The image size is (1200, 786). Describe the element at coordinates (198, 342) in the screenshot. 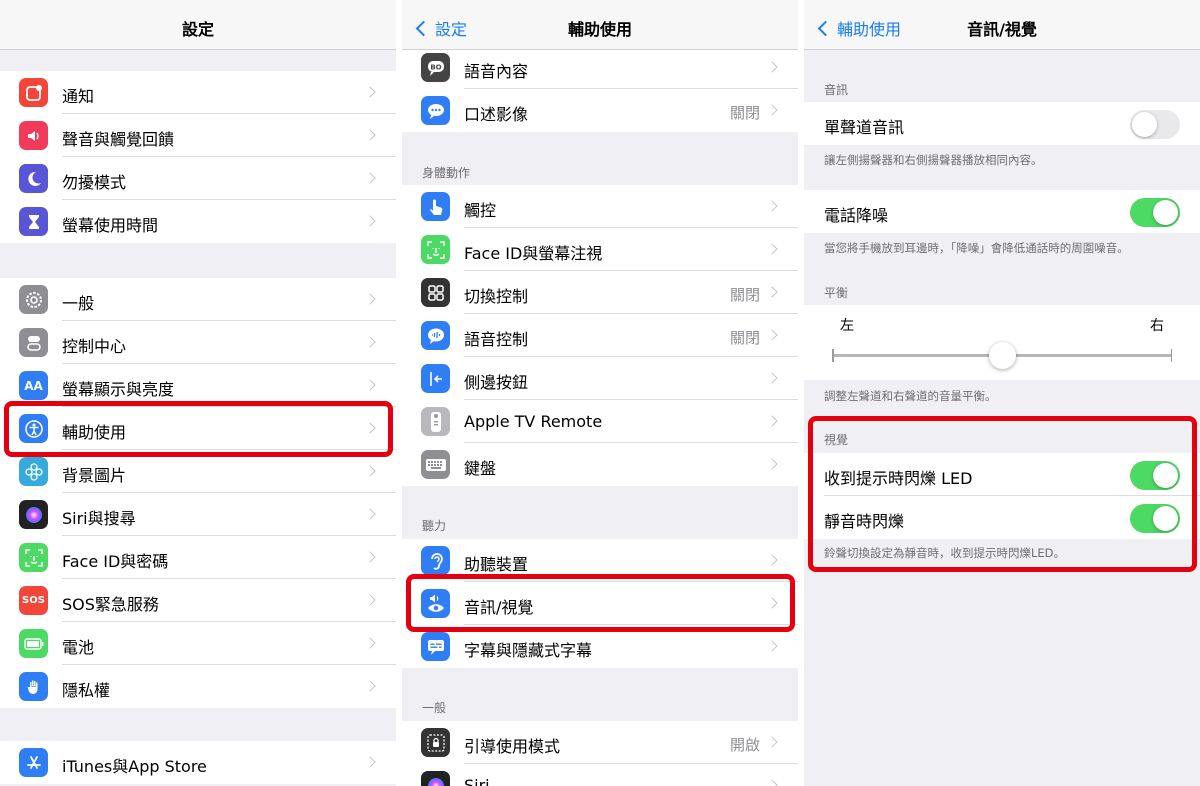

I see `list-item-toggles: 控制中心` at that location.